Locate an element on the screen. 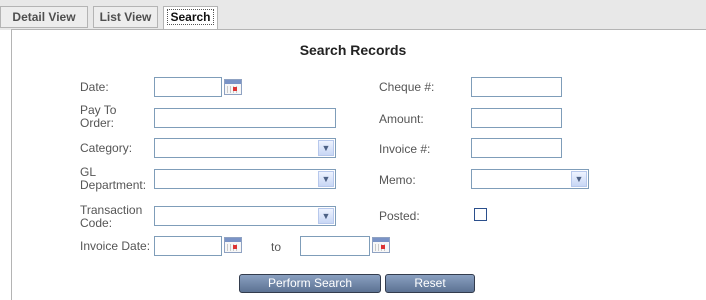 This screenshot has width=706, height=300. posted-label: Posted: is located at coordinates (399, 216).